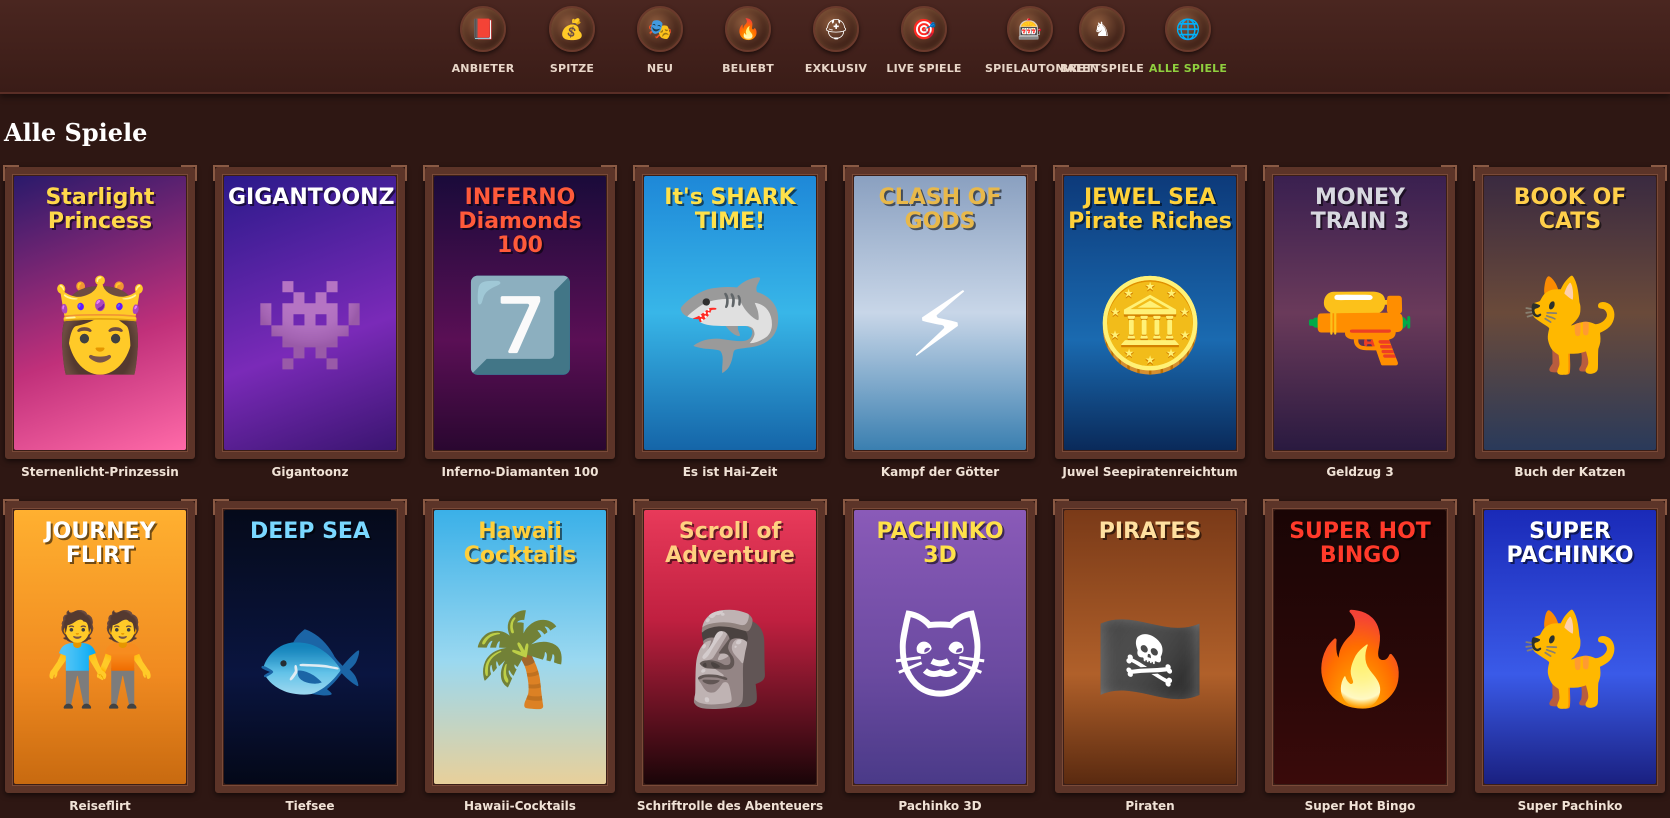 This screenshot has height=818, width=1670. I want to click on nav-item-beliebt: 🔥 BELIEBT, so click(748, 40).